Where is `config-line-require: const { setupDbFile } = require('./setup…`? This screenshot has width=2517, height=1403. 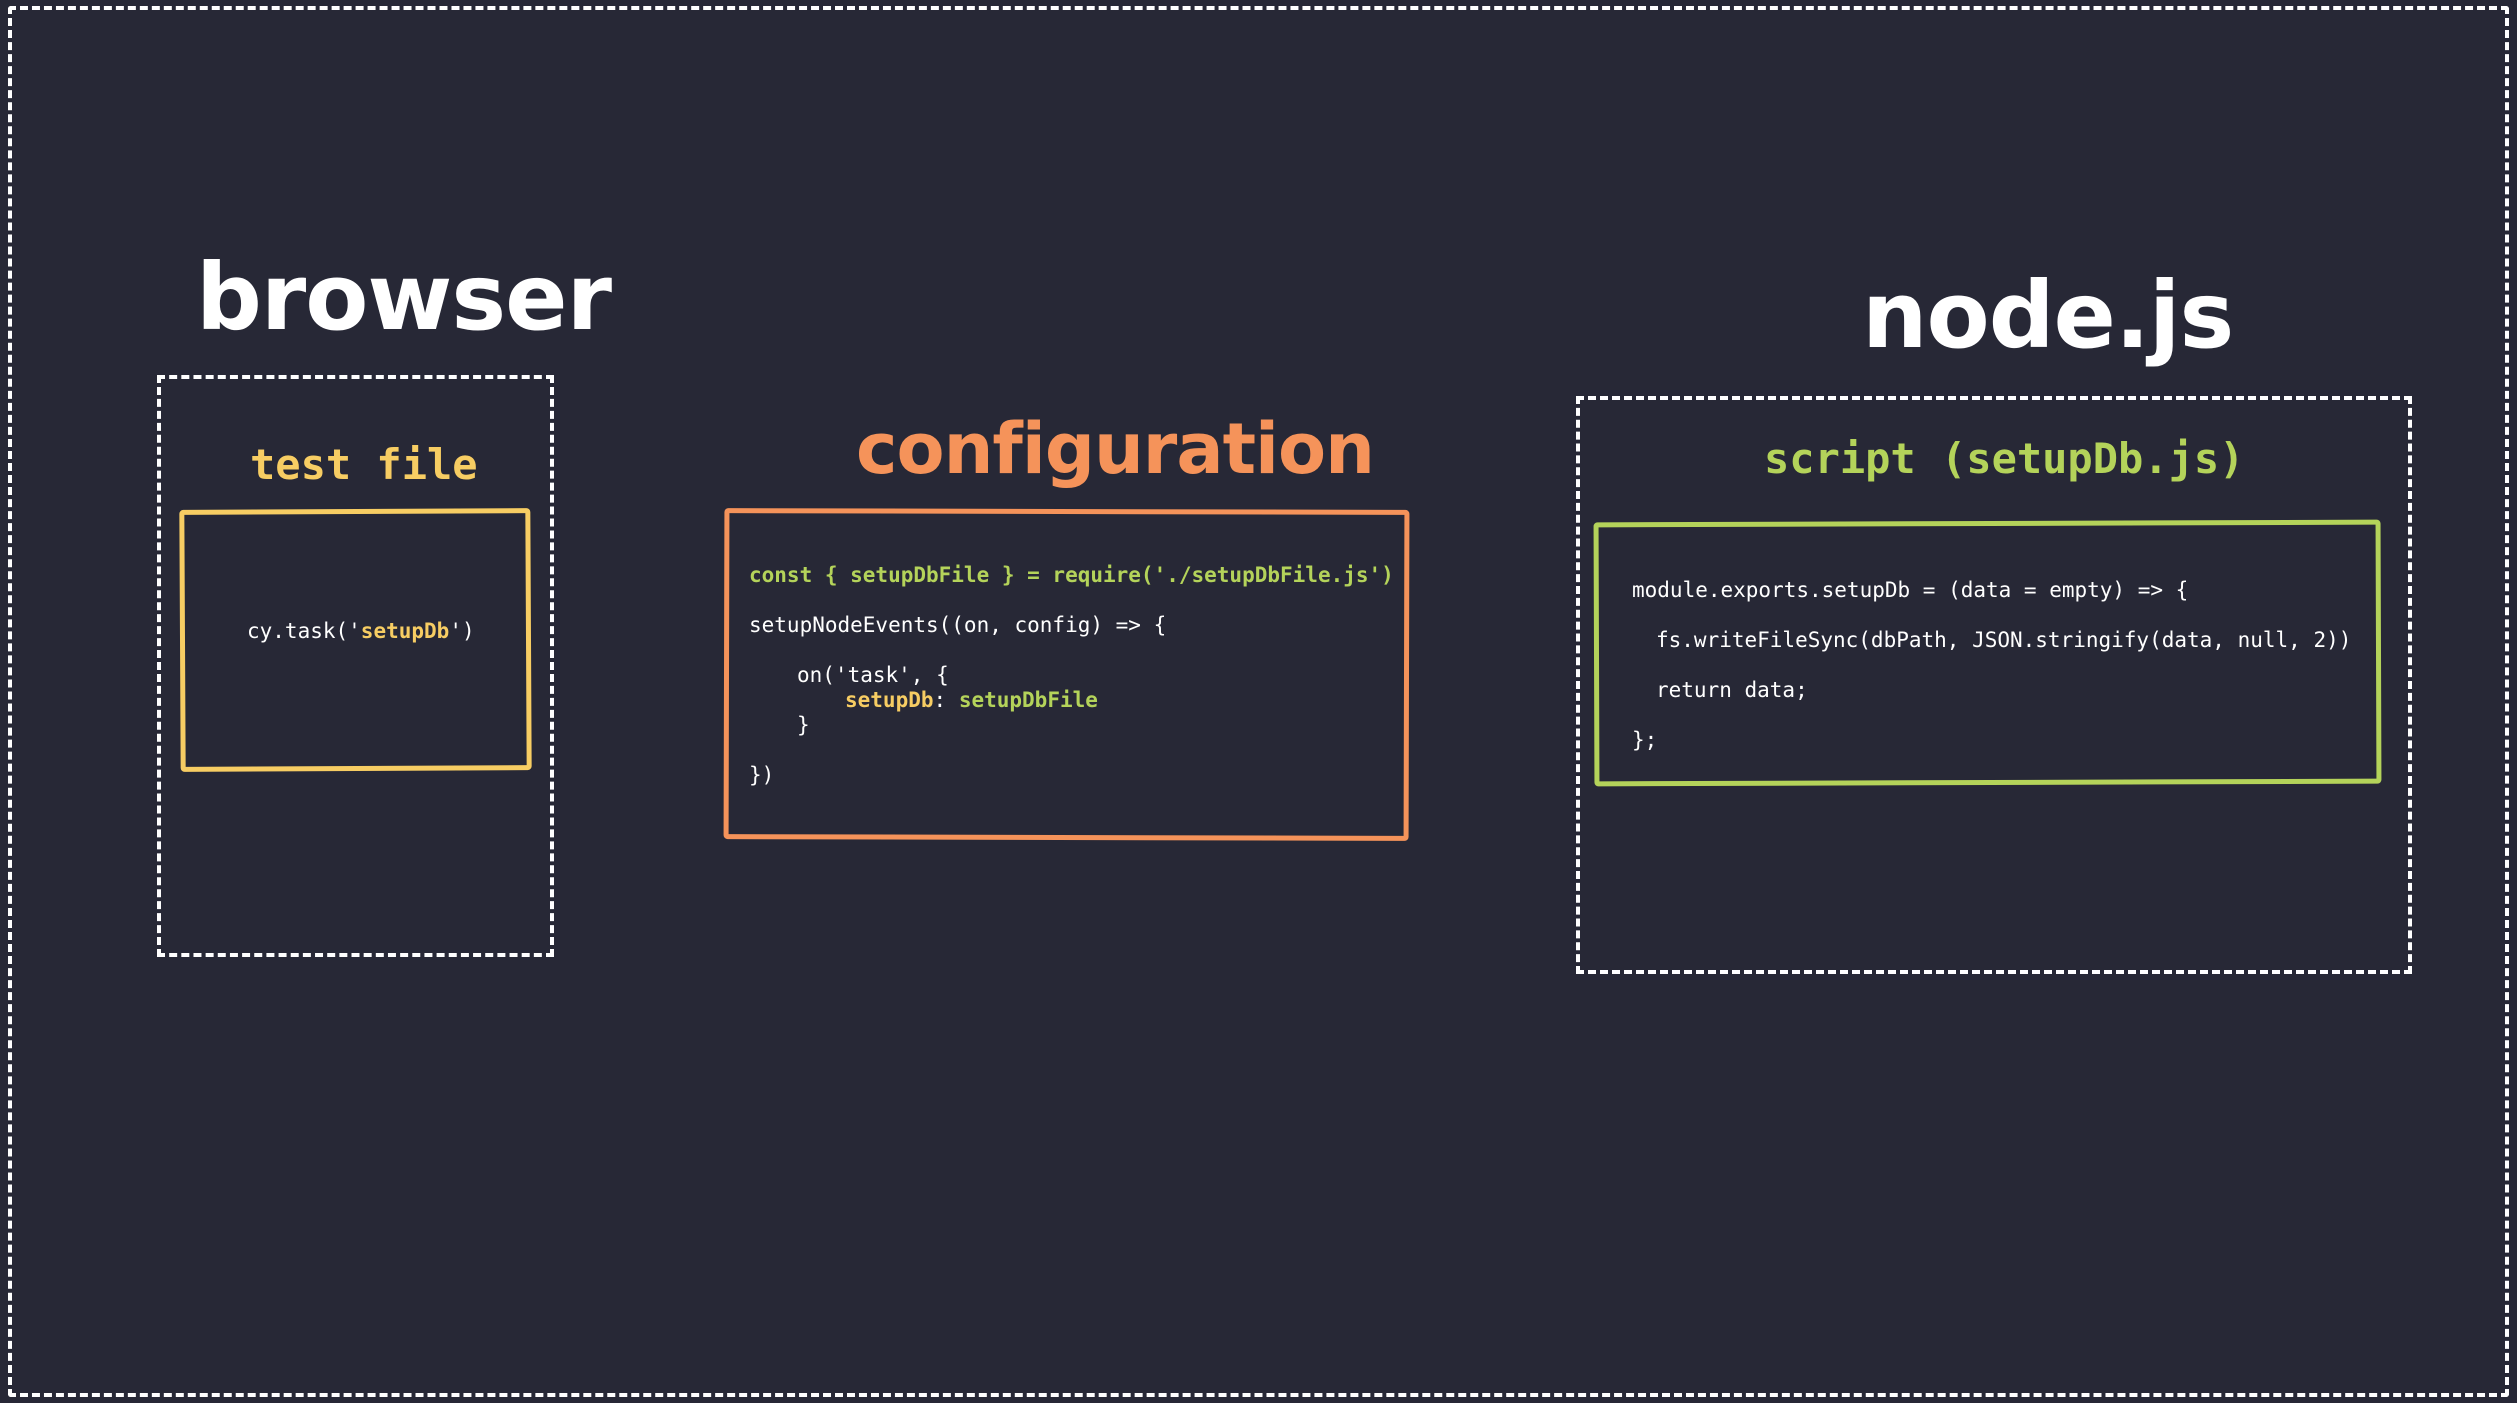 config-line-require: const { setupDbFile } = require('./setup… is located at coordinates (1071, 575).